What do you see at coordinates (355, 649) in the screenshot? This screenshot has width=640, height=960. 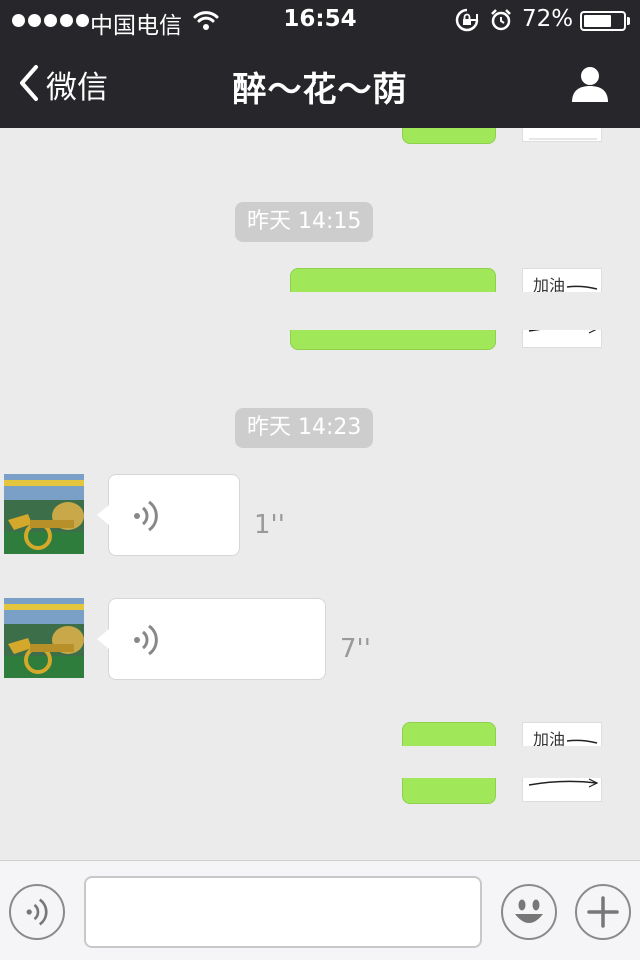 I see `voice-duration: 7''` at bounding box center [355, 649].